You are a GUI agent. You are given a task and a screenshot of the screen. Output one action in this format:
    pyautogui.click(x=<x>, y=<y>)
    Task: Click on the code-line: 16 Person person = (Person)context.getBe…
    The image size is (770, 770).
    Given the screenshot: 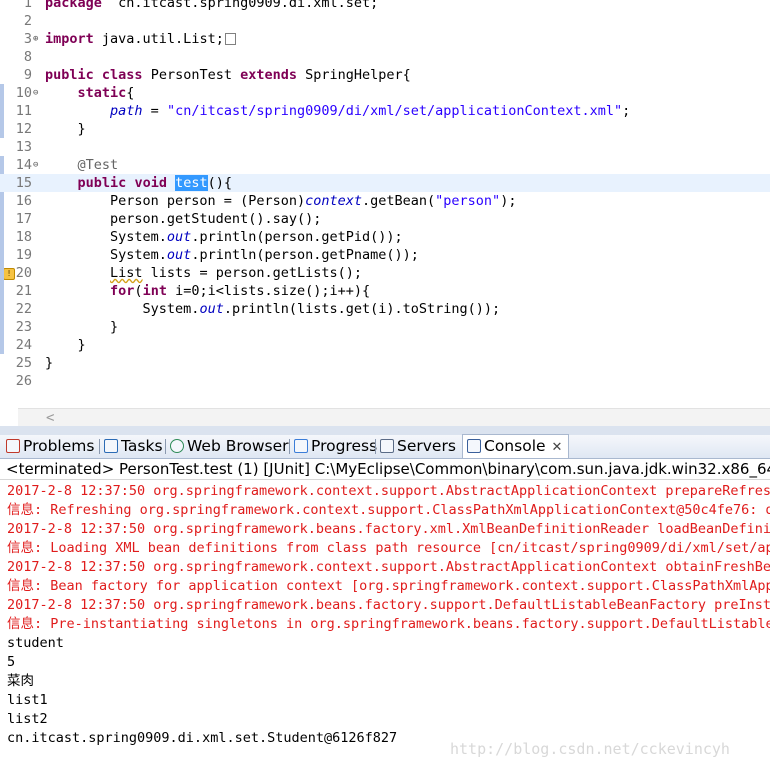 What is the action you would take?
    pyautogui.click(x=385, y=201)
    